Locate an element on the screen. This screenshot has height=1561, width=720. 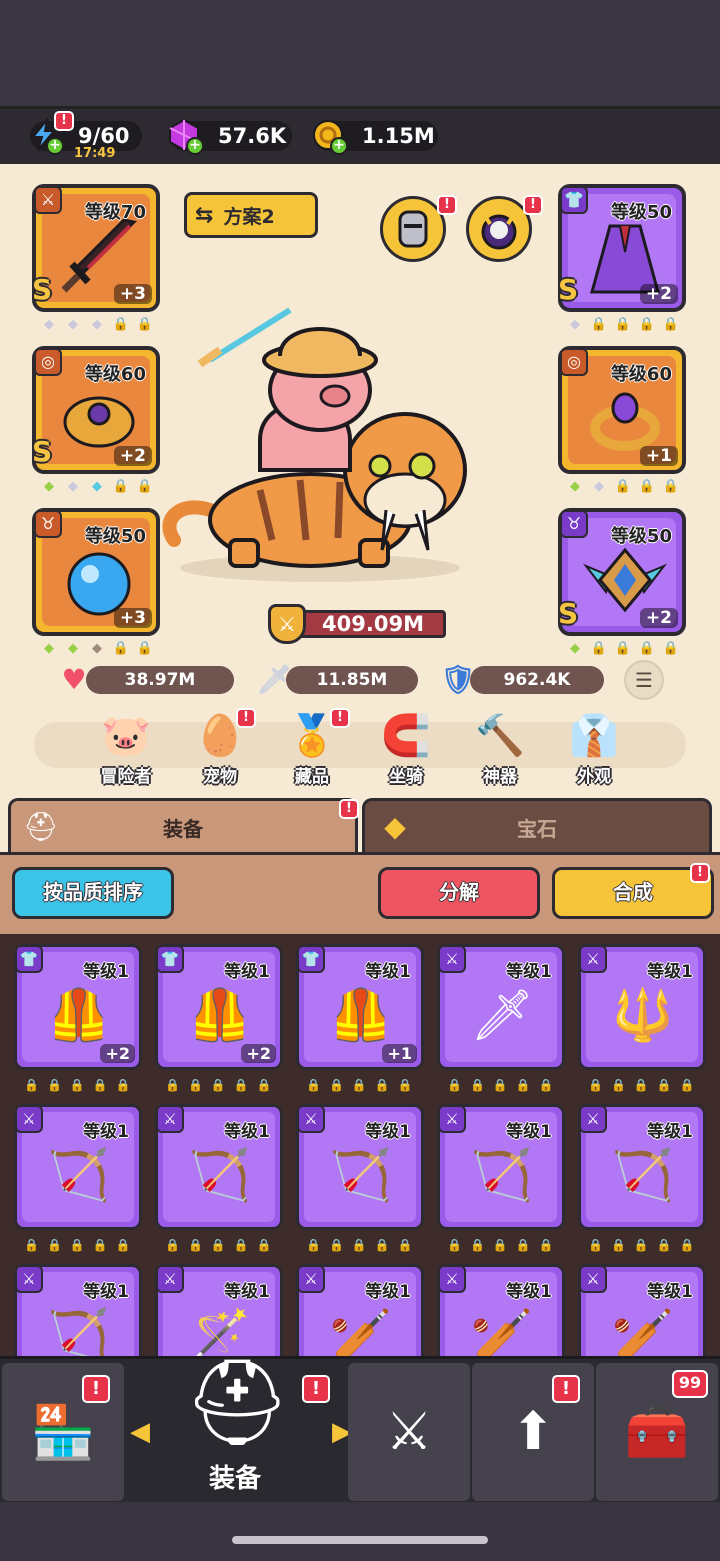
dismantle-button: 分解 is located at coordinates (459, 893).